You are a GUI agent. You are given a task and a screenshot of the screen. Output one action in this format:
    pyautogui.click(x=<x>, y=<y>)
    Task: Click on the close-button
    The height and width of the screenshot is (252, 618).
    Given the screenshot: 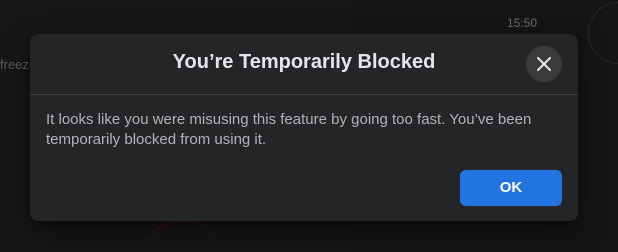 What is the action you would take?
    pyautogui.click(x=544, y=64)
    